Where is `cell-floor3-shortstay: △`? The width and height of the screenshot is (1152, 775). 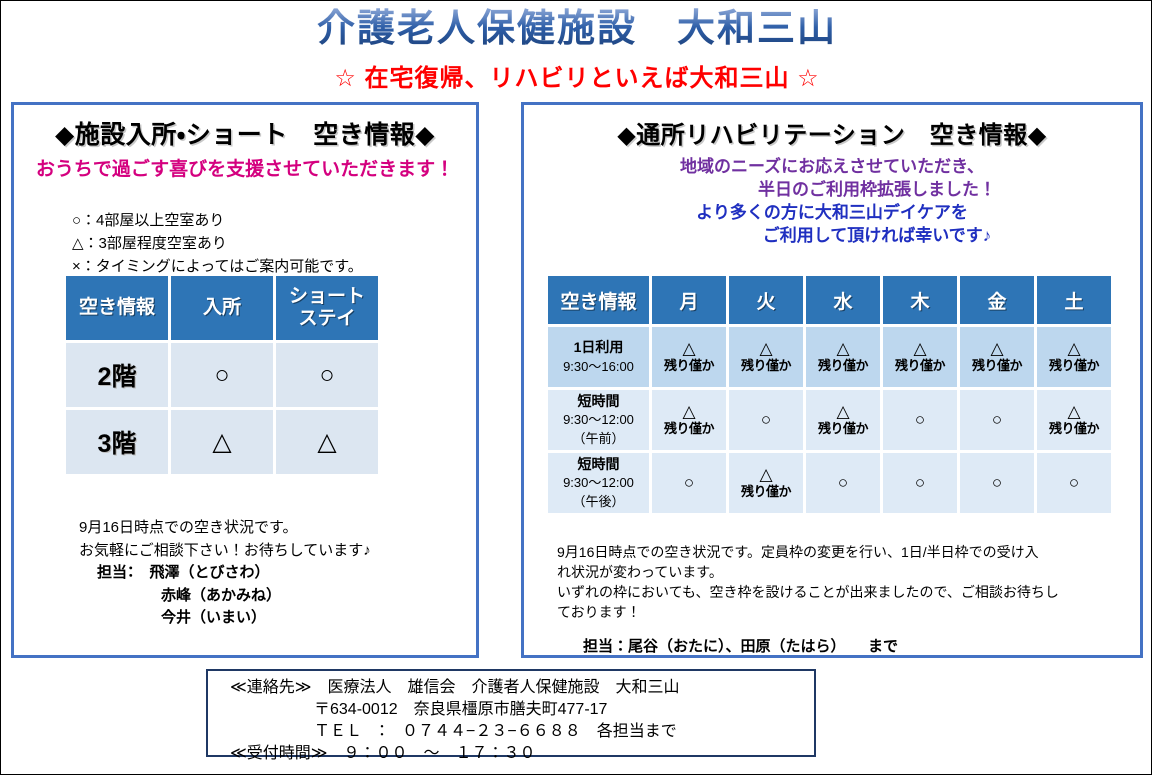
cell-floor3-shortstay: △ is located at coordinates (327, 442).